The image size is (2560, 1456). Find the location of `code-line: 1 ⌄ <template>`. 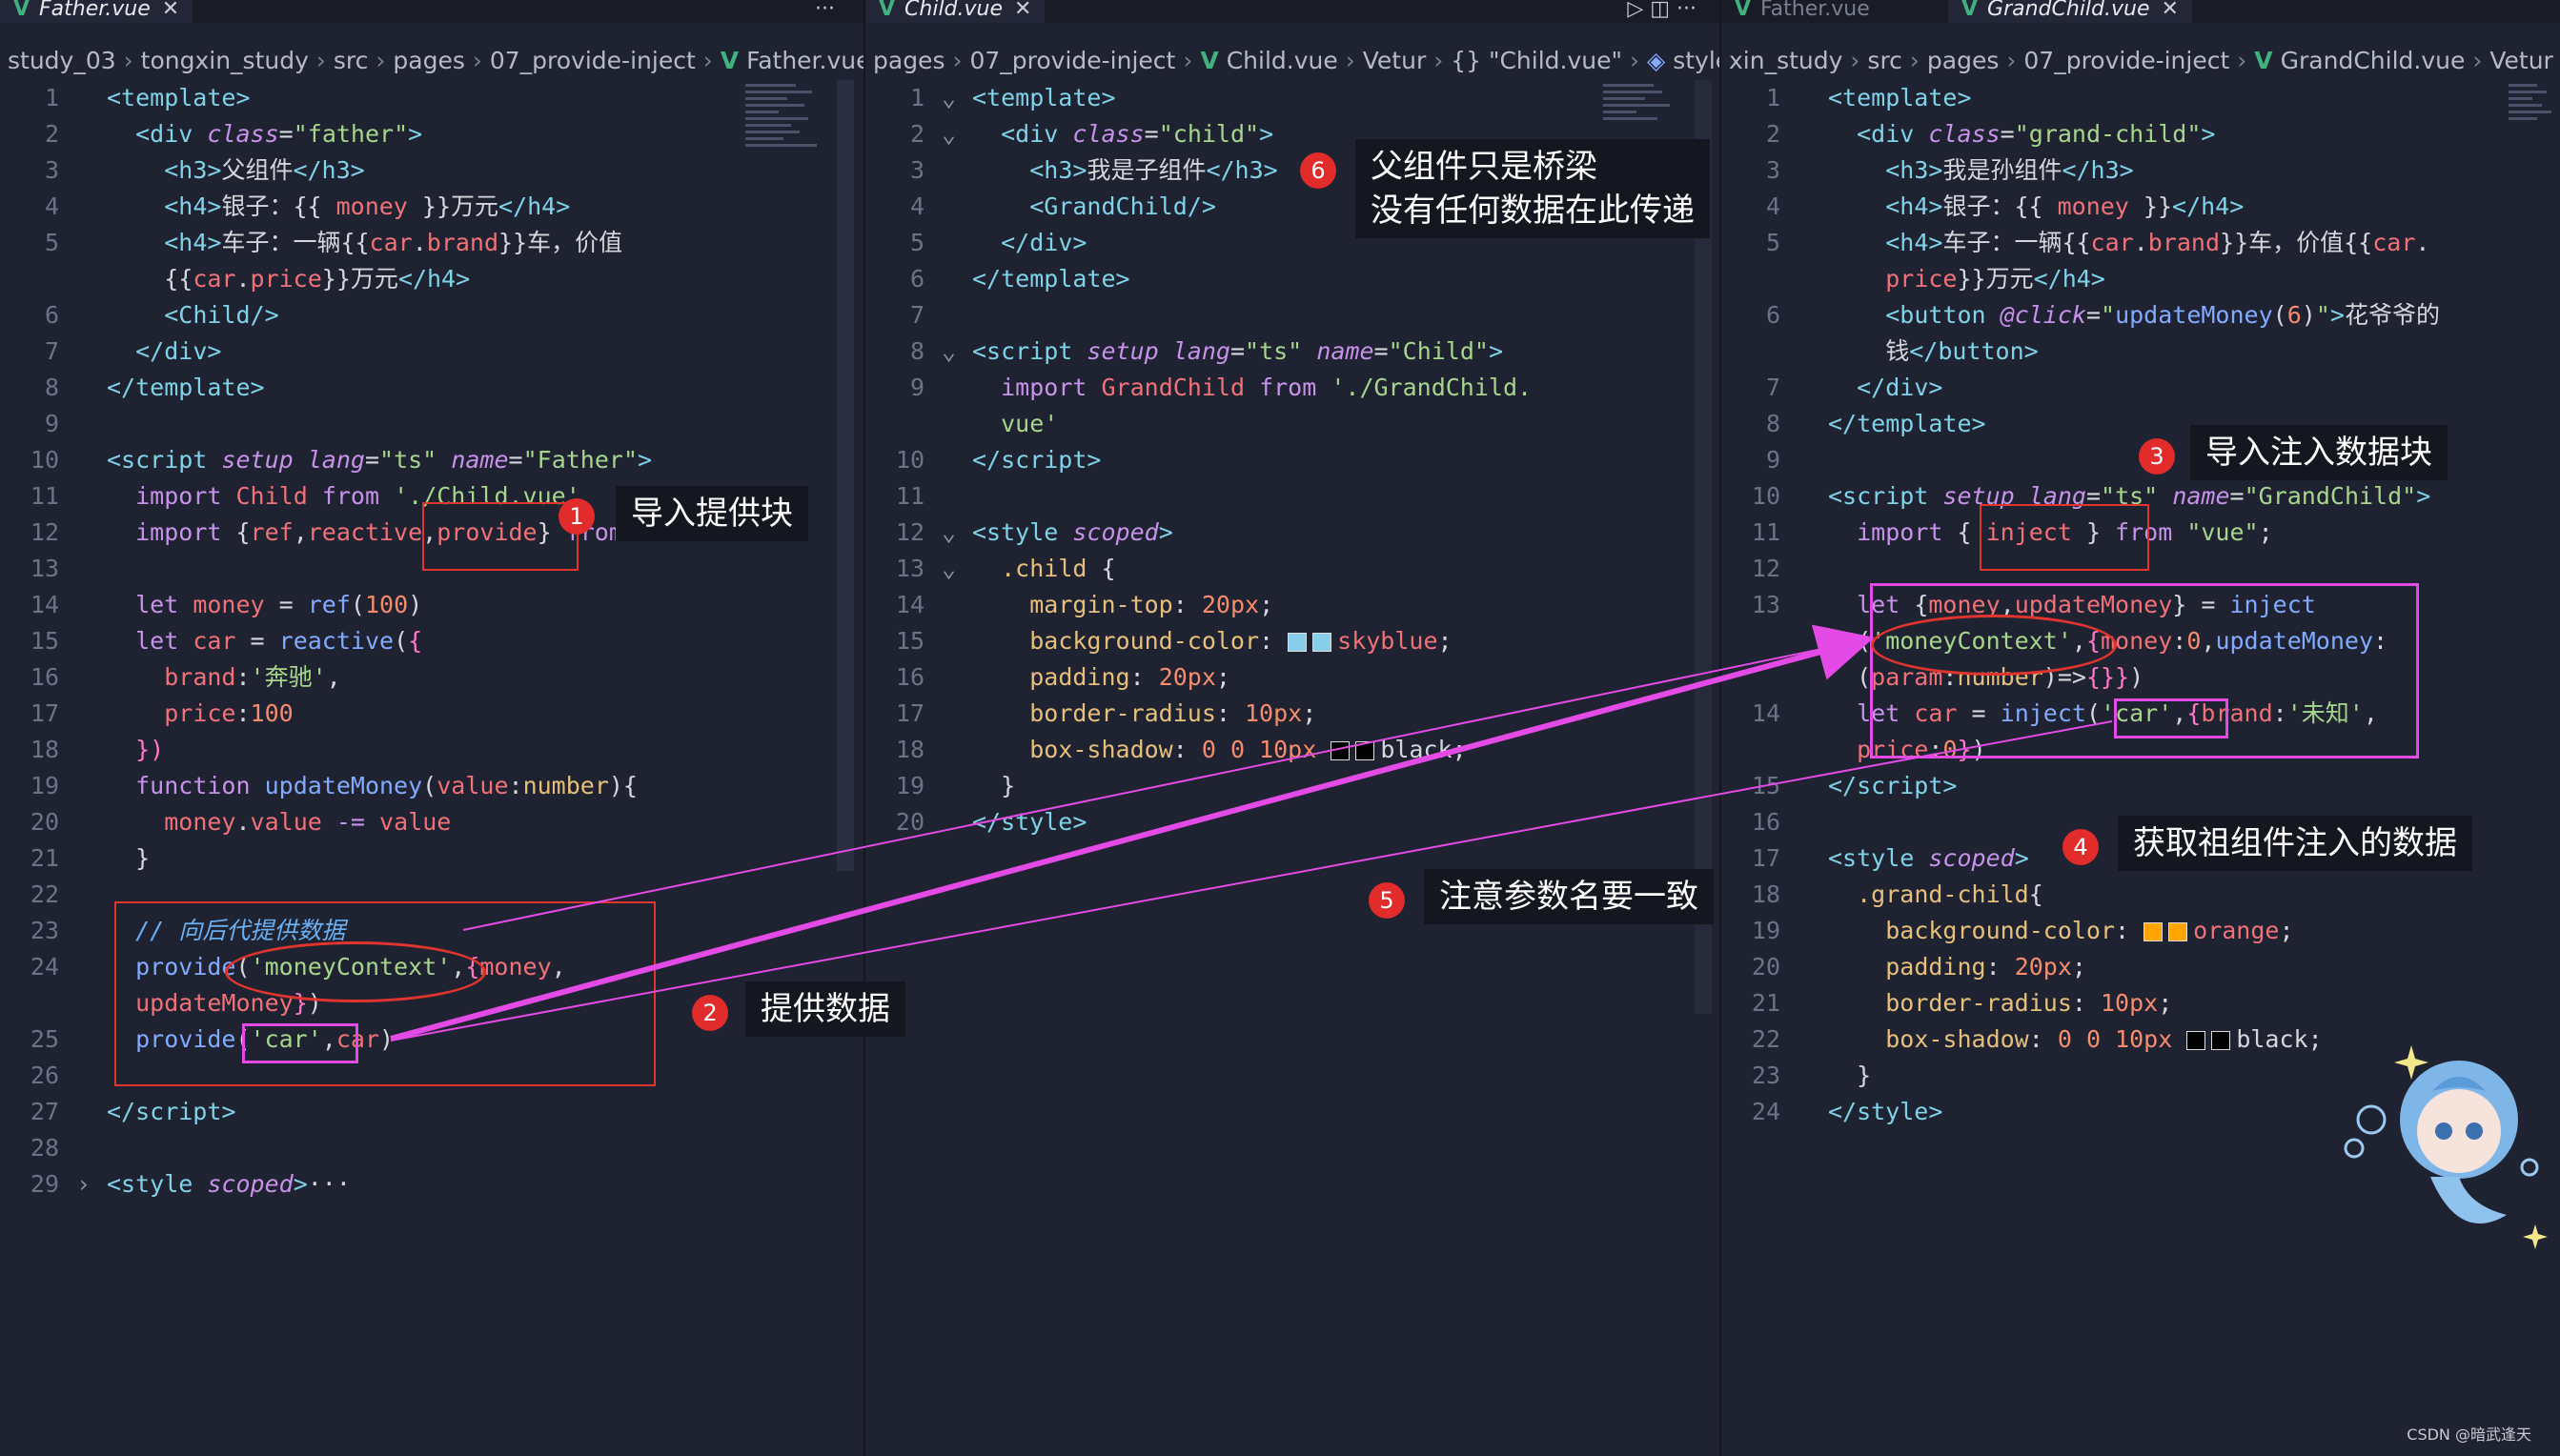

code-line: 1 ⌄ <template> is located at coordinates (1292, 98).